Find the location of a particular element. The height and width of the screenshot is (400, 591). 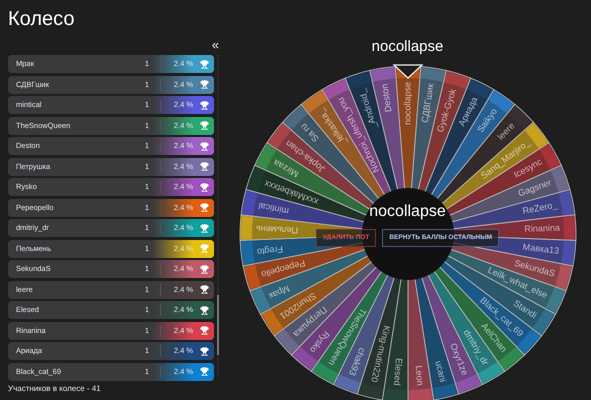

segment-label: ReZero_ is located at coordinates (539, 208).